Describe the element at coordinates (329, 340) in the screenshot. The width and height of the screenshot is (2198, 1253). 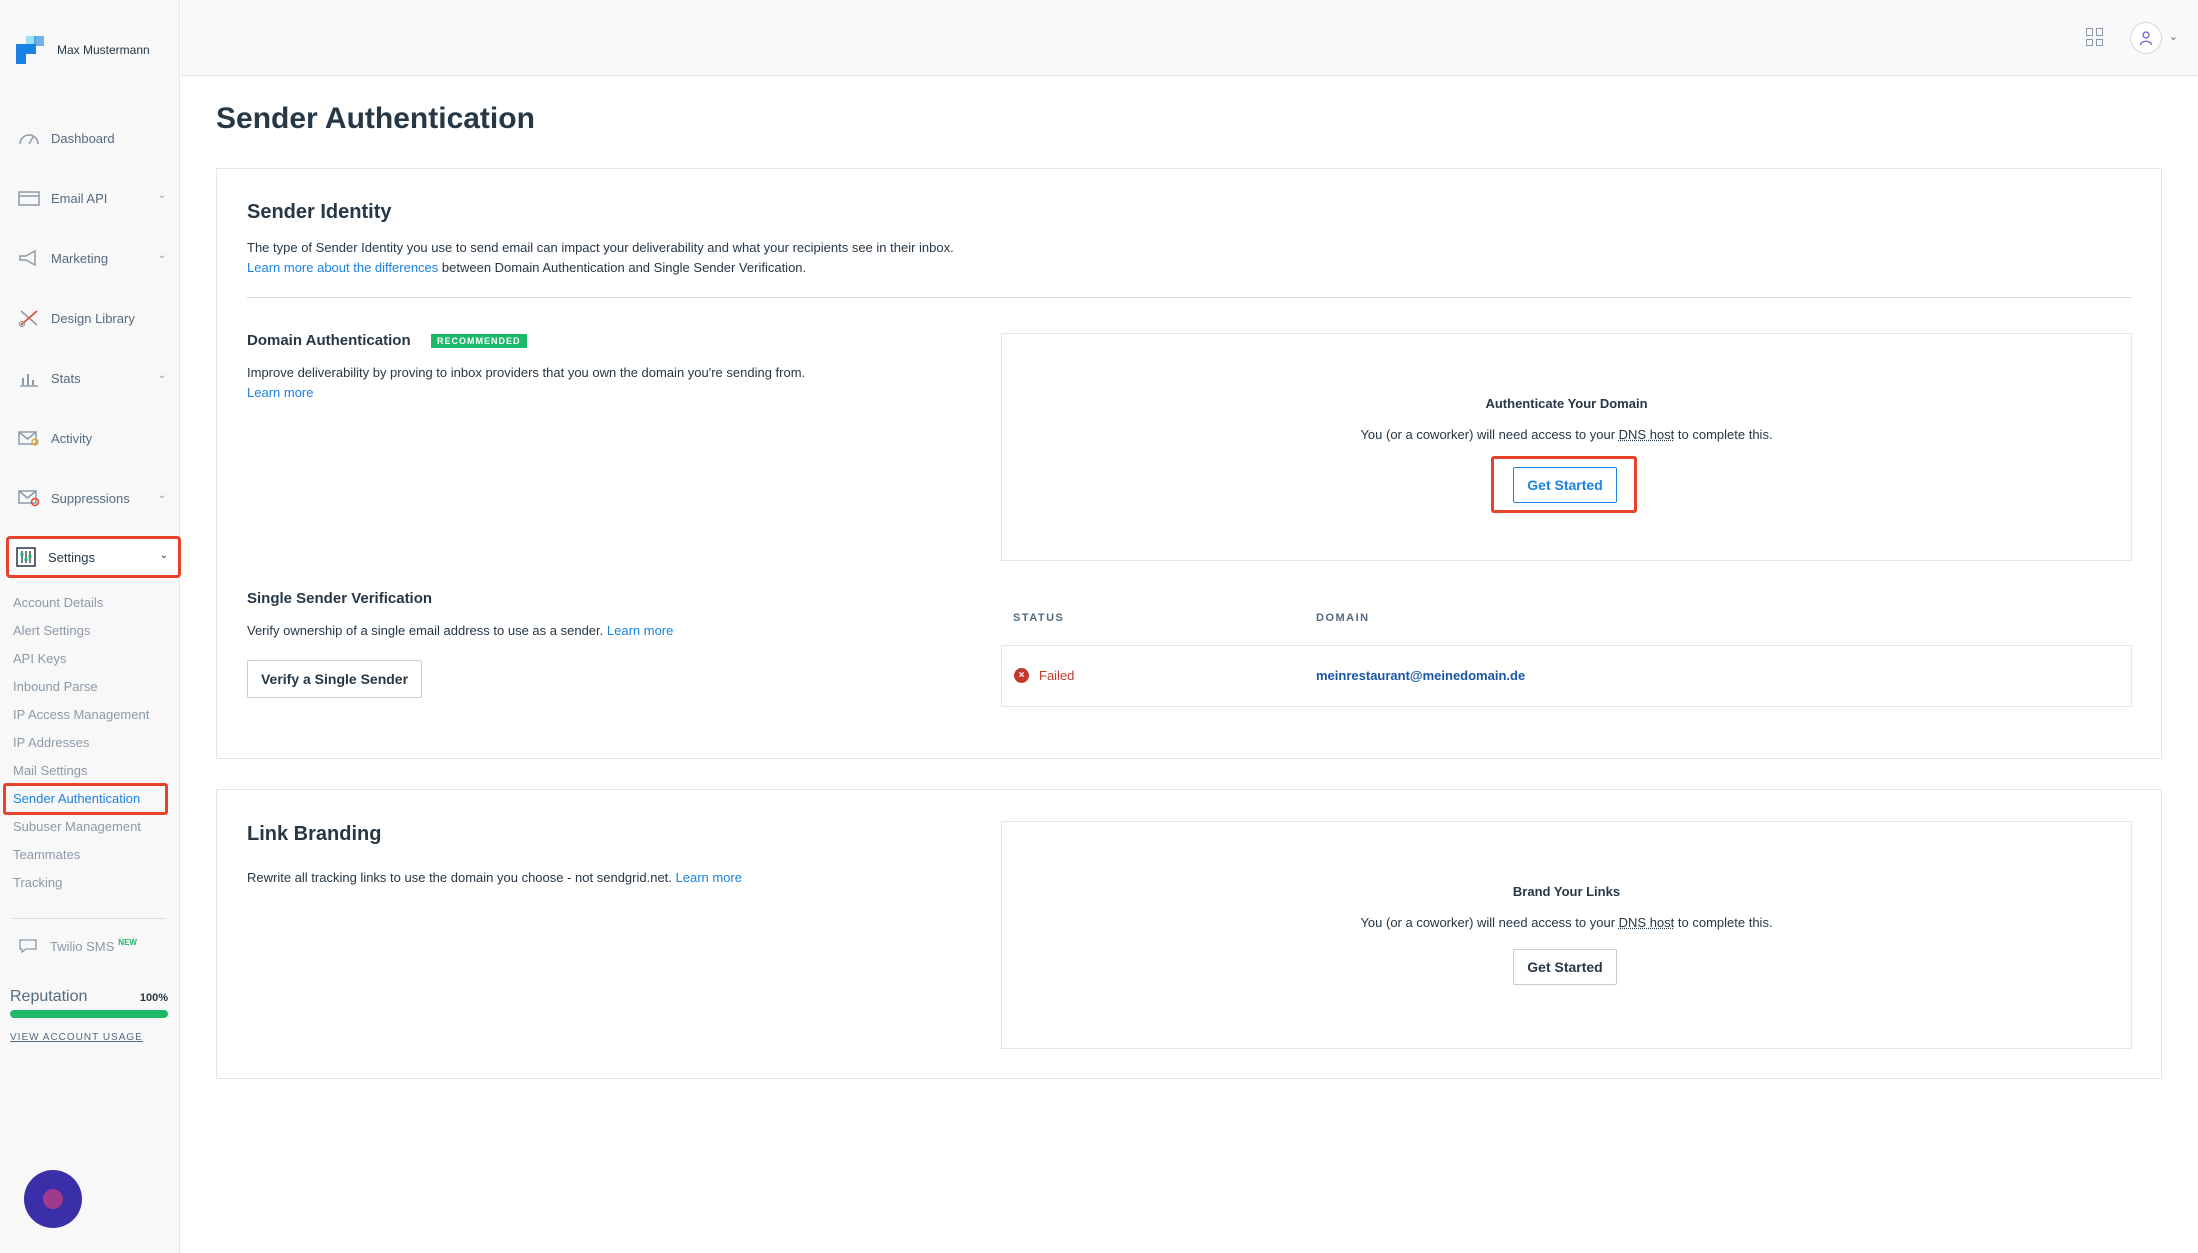
I see `domain-authentication-title: Domain Authentication` at that location.